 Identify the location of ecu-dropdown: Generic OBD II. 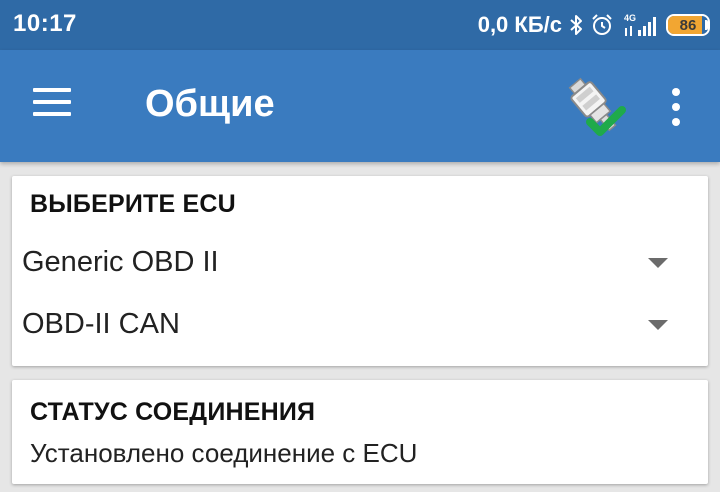
(360, 263).